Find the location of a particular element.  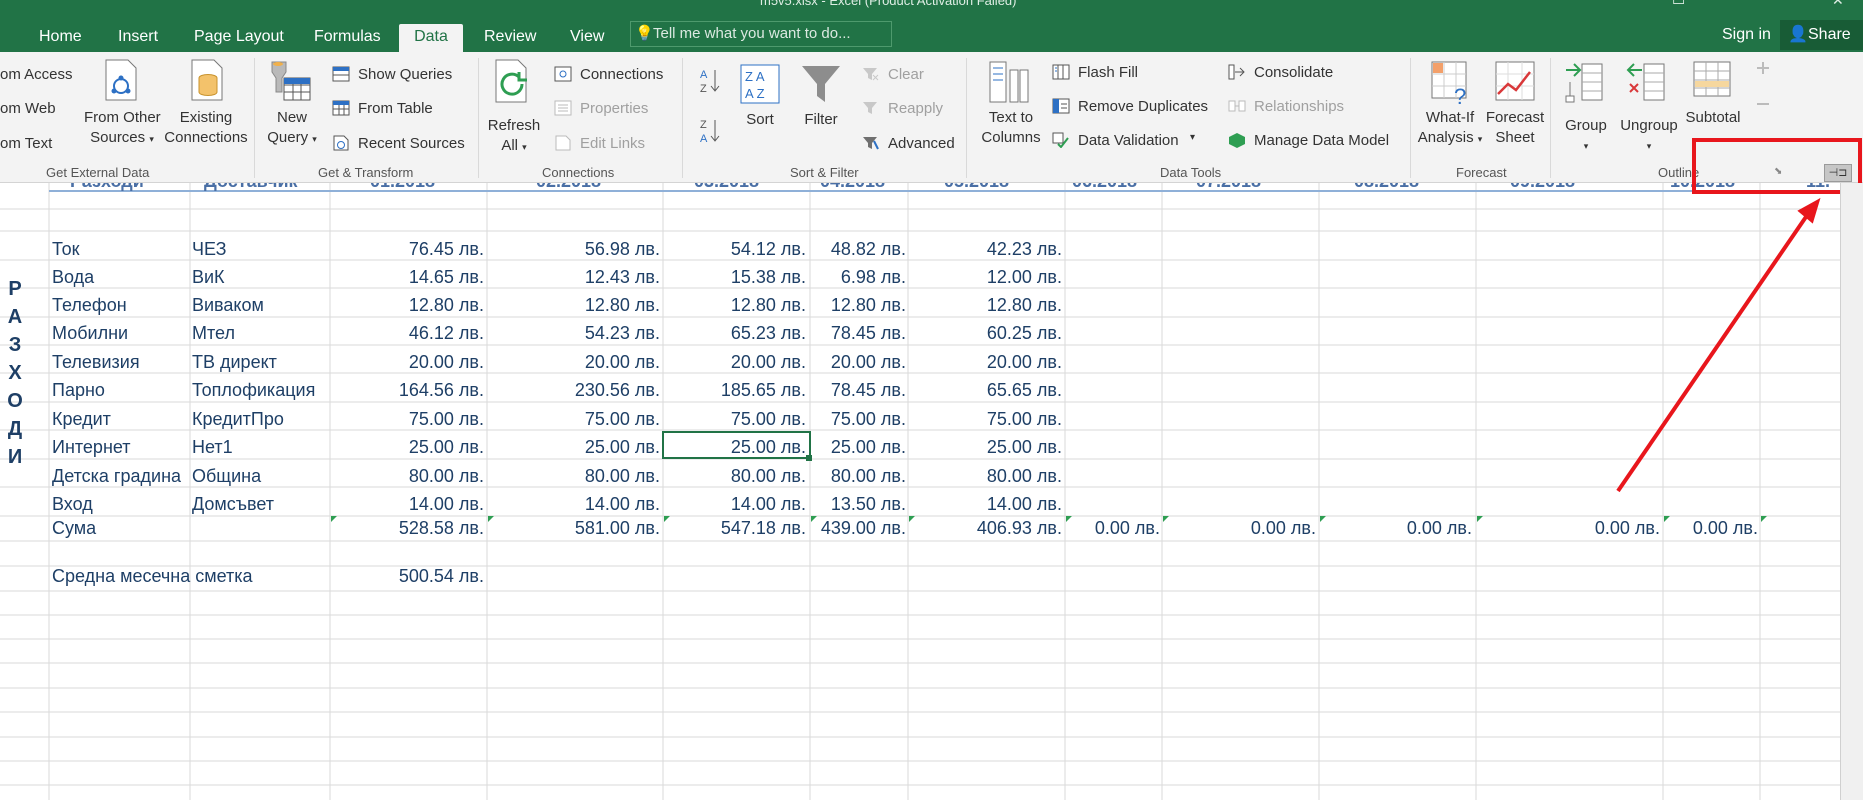

new-query-button: New Query ▾ is located at coordinates (292, 128).